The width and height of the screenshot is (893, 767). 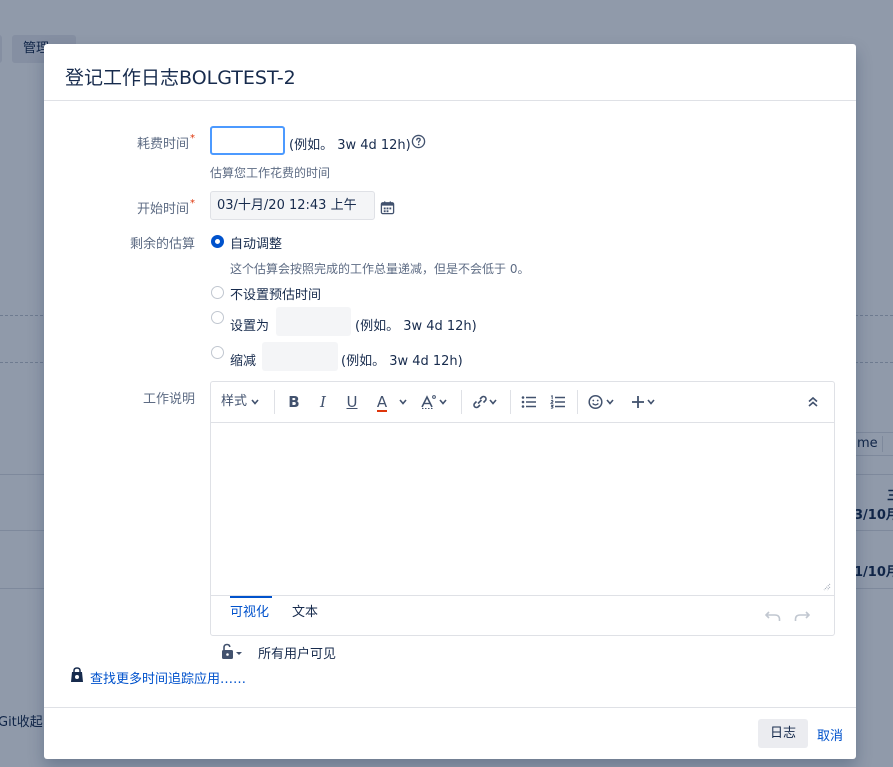 I want to click on style-dropdown: 样式, so click(x=243, y=402).